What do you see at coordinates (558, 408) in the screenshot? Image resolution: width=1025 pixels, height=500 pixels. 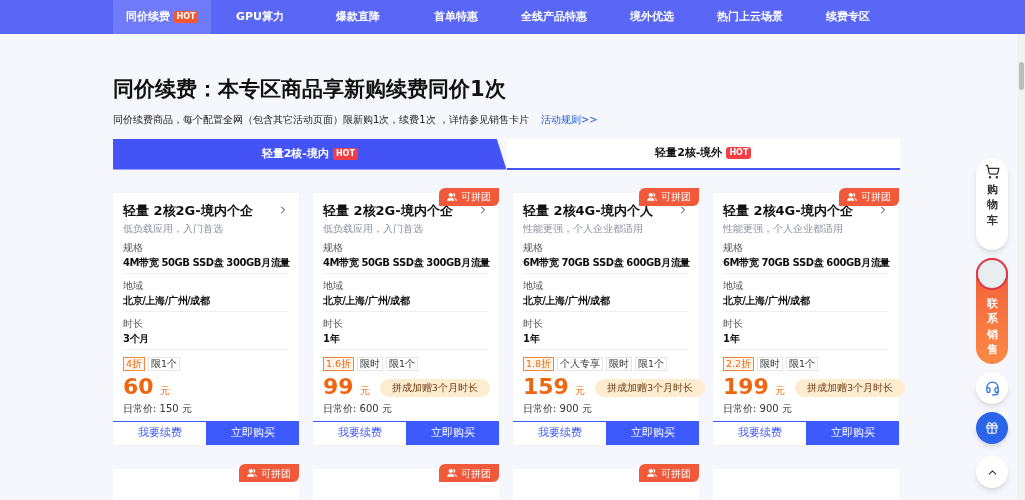 I see `regular-price: 日常价: 900 元` at bounding box center [558, 408].